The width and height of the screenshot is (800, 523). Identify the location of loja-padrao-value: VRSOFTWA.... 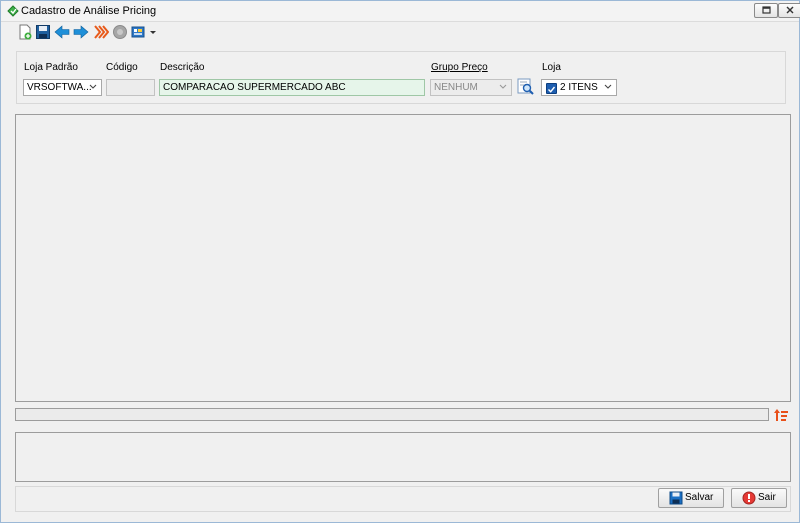
(59, 87).